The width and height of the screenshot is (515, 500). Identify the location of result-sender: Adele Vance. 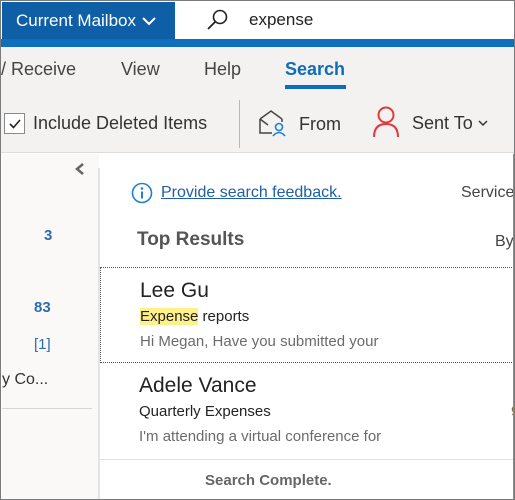
(198, 385).